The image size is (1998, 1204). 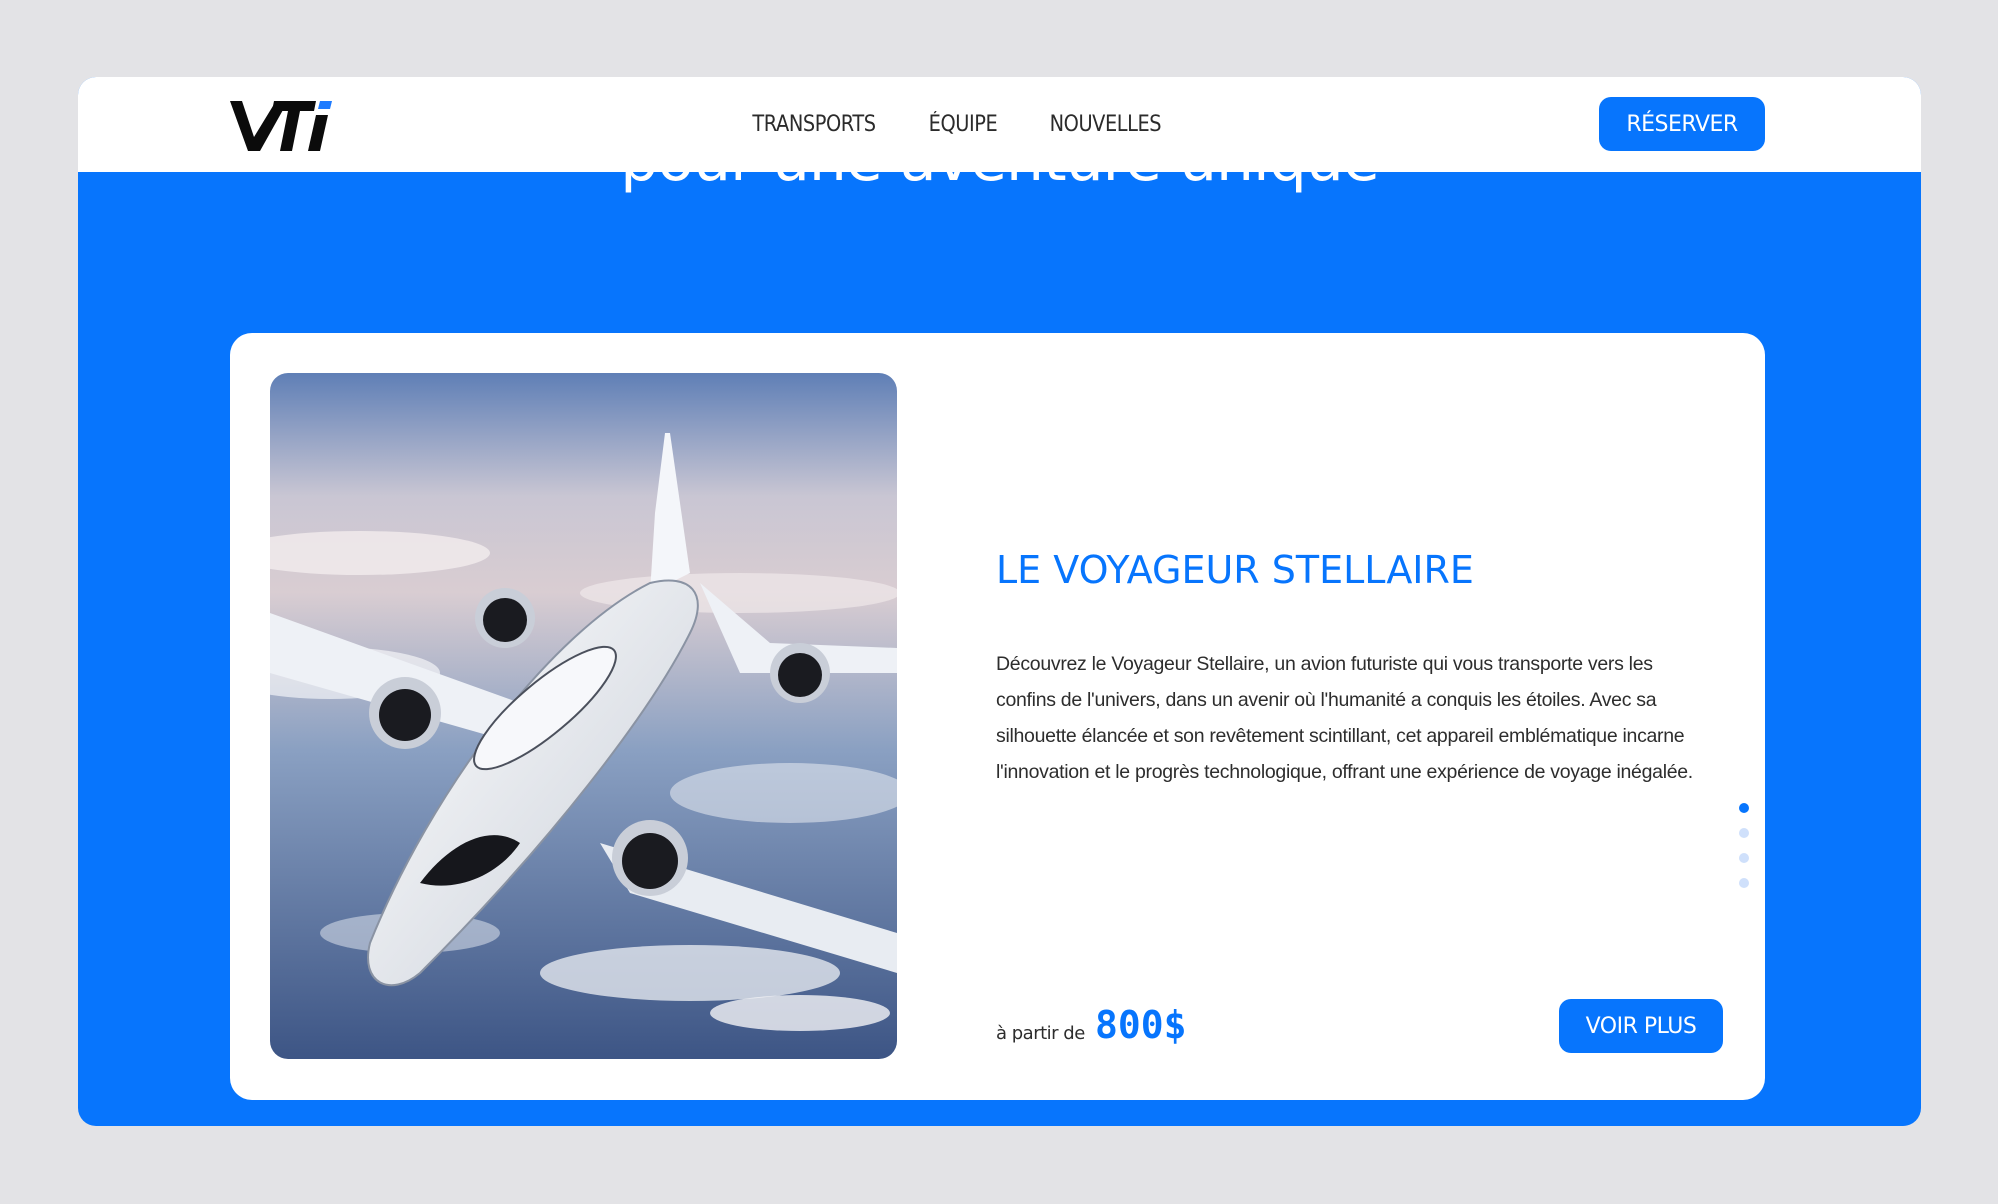 I want to click on nav-link-equipe: ÉQUIPE, so click(x=963, y=124).